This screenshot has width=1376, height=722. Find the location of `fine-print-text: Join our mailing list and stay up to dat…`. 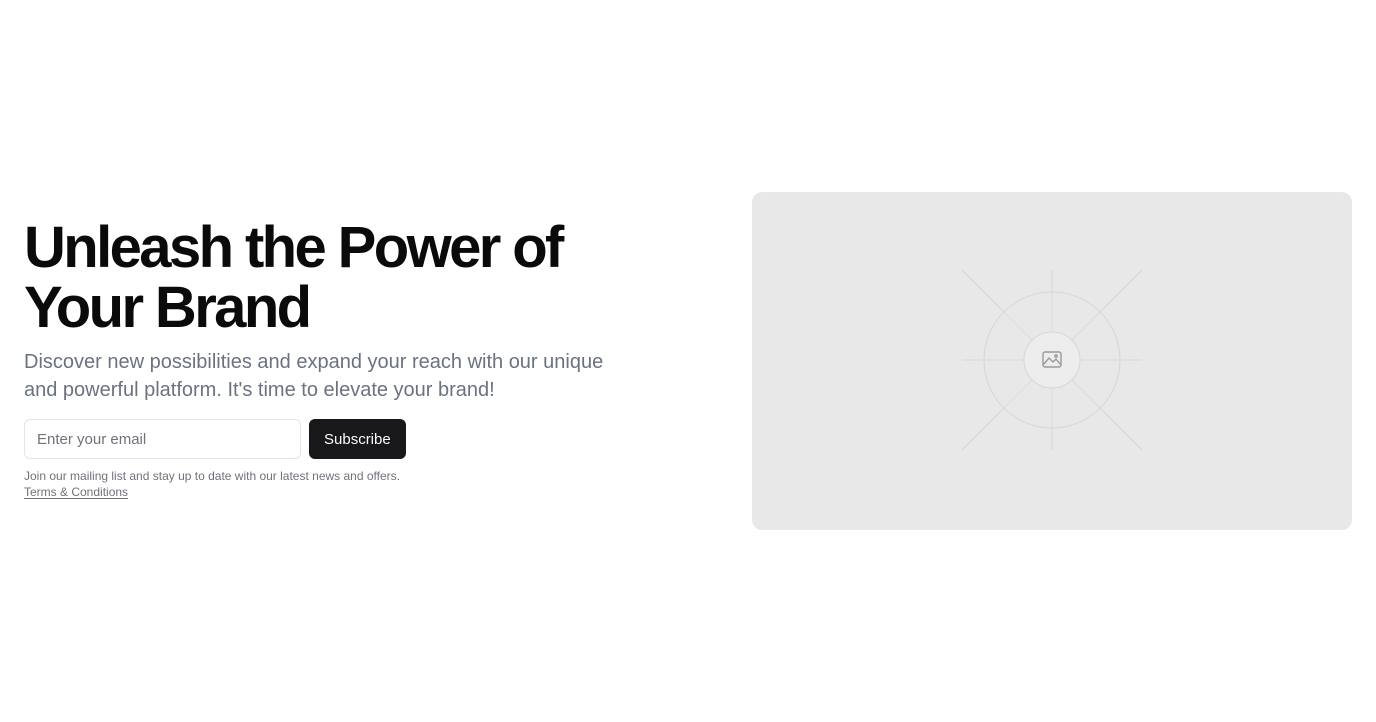

fine-print-text: Join our mailing list and stay up to dat… is located at coordinates (212, 476).